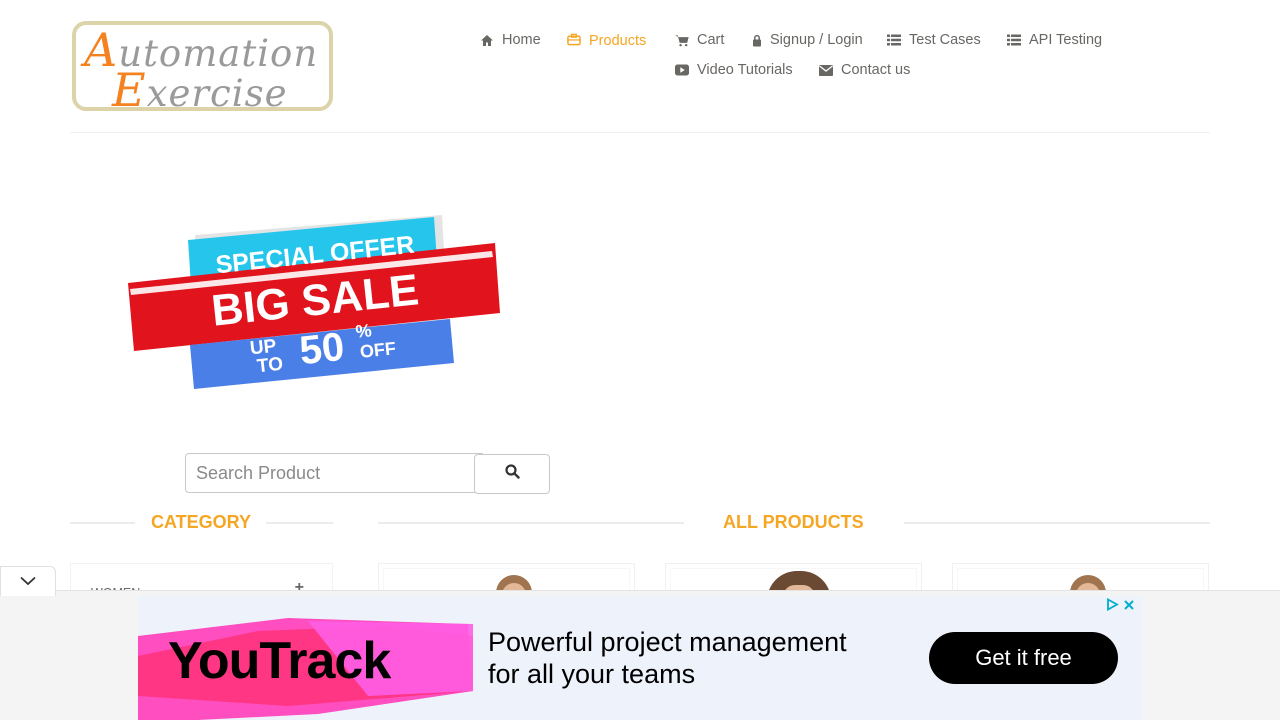  Describe the element at coordinates (793, 522) in the screenshot. I see `all-products-title: ALL PRODUCTS` at that location.